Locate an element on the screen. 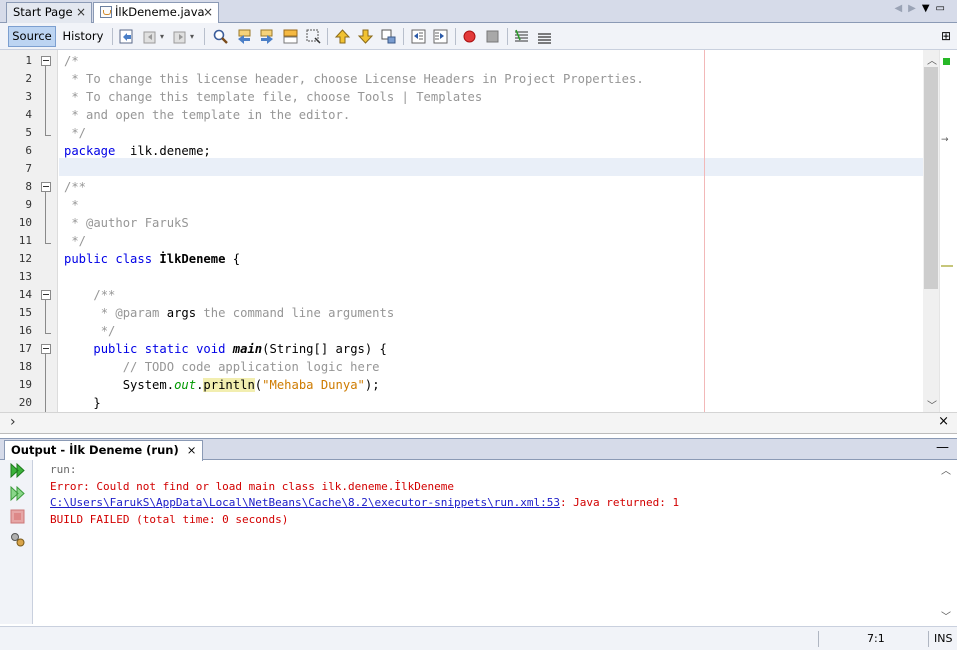 This screenshot has height=650, width=957. code-line: * @author FarukS is located at coordinates (126, 223).